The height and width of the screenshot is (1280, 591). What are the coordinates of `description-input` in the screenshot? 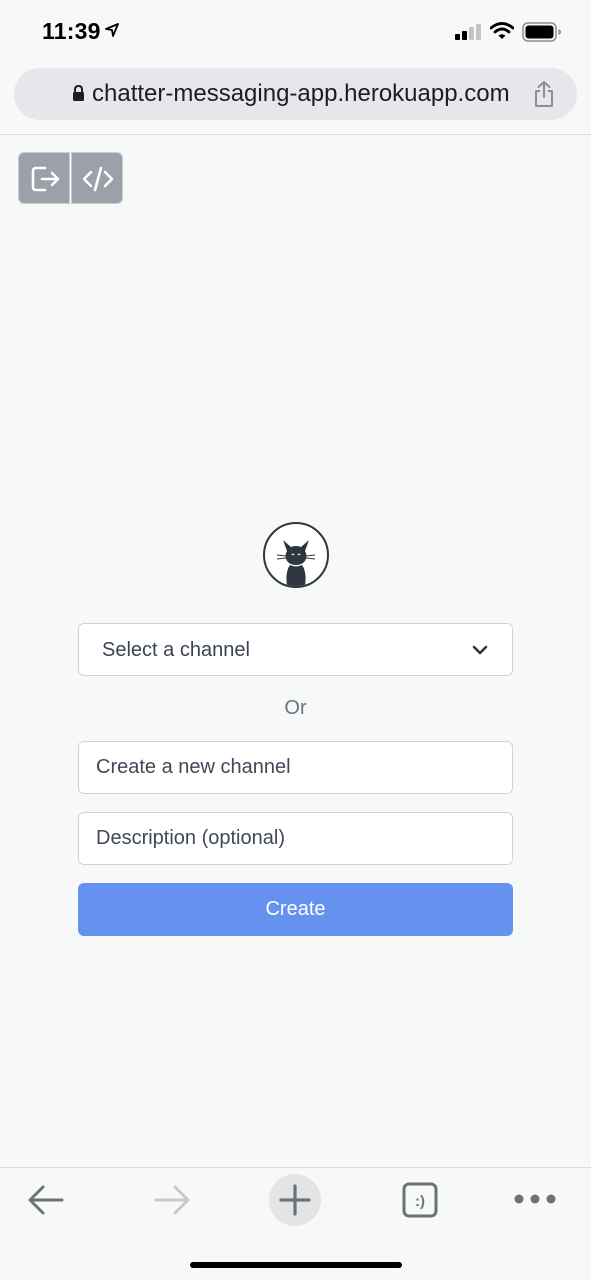 It's located at (295, 838).